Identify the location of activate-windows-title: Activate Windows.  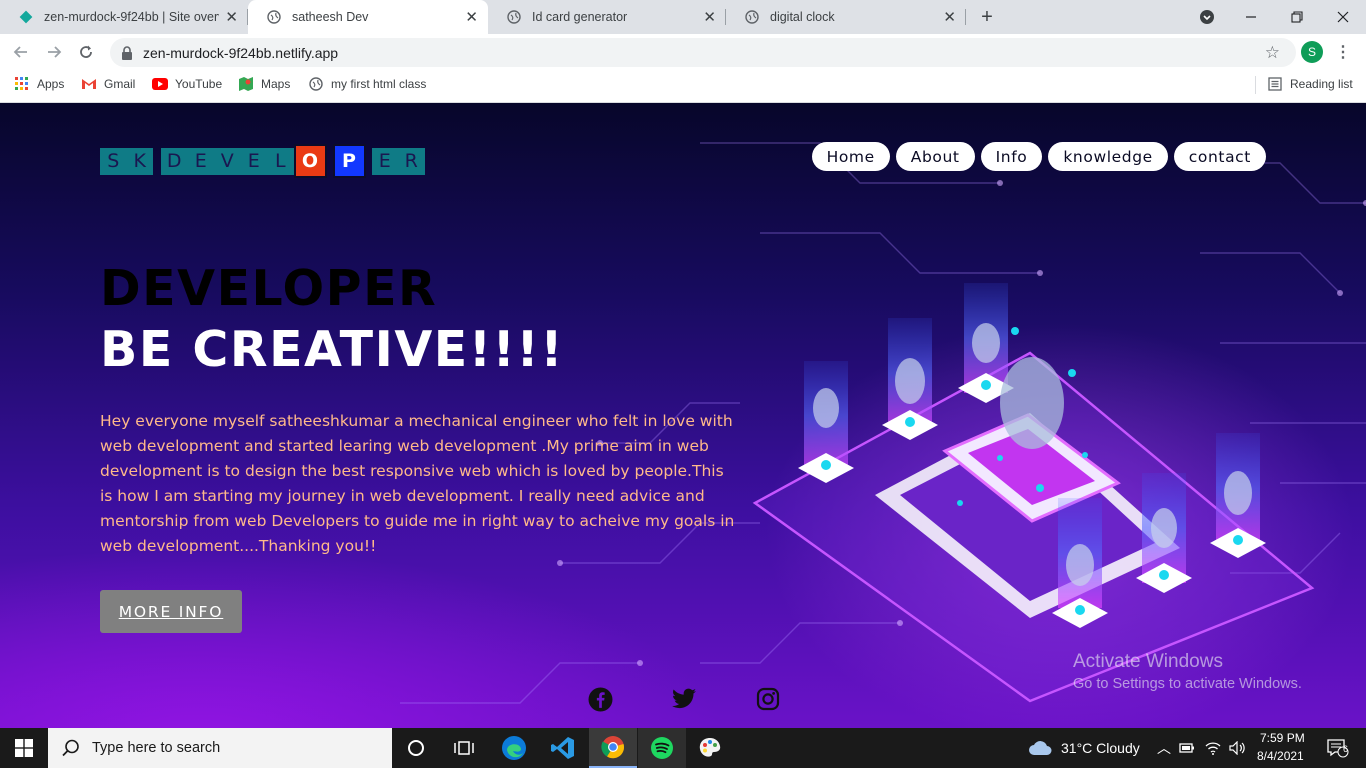
(1148, 661).